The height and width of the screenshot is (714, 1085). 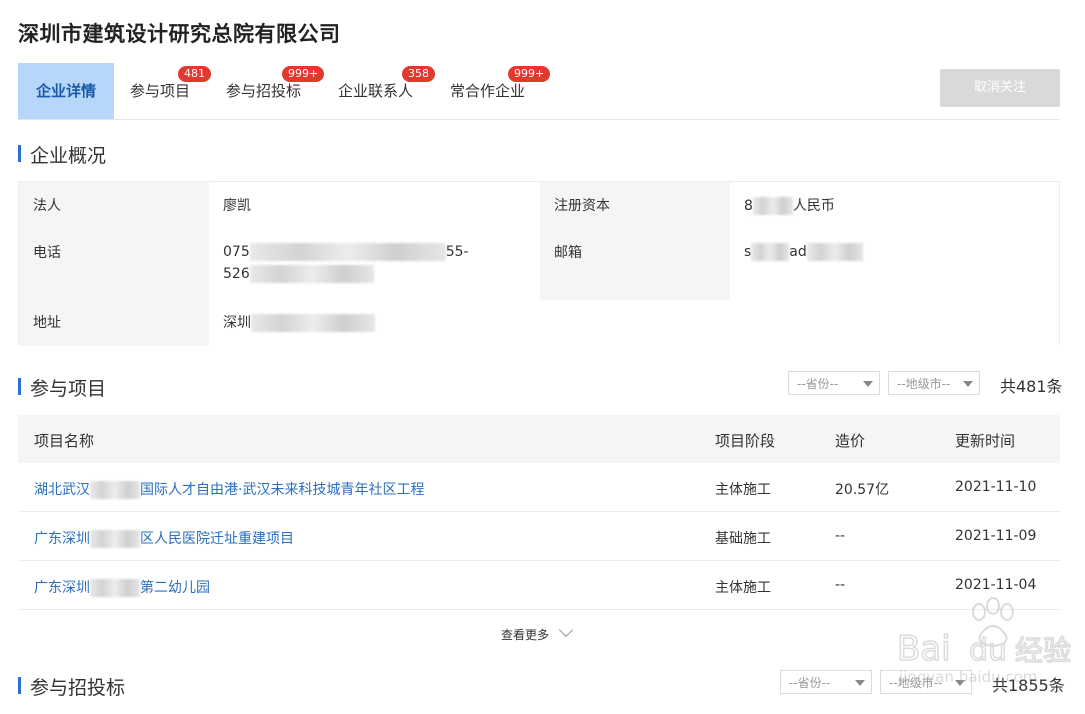 What do you see at coordinates (743, 539) in the screenshot?
I see `project-stage: 基础施工` at bounding box center [743, 539].